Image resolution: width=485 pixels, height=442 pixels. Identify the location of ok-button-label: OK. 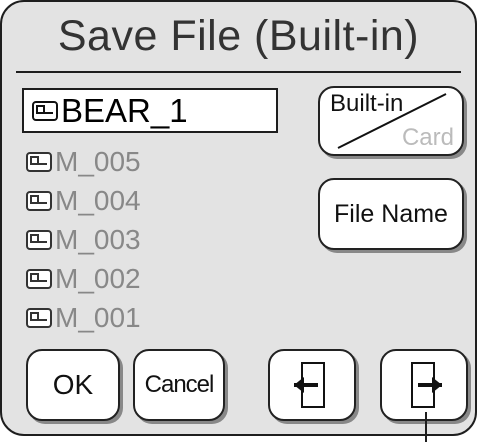
(73, 384).